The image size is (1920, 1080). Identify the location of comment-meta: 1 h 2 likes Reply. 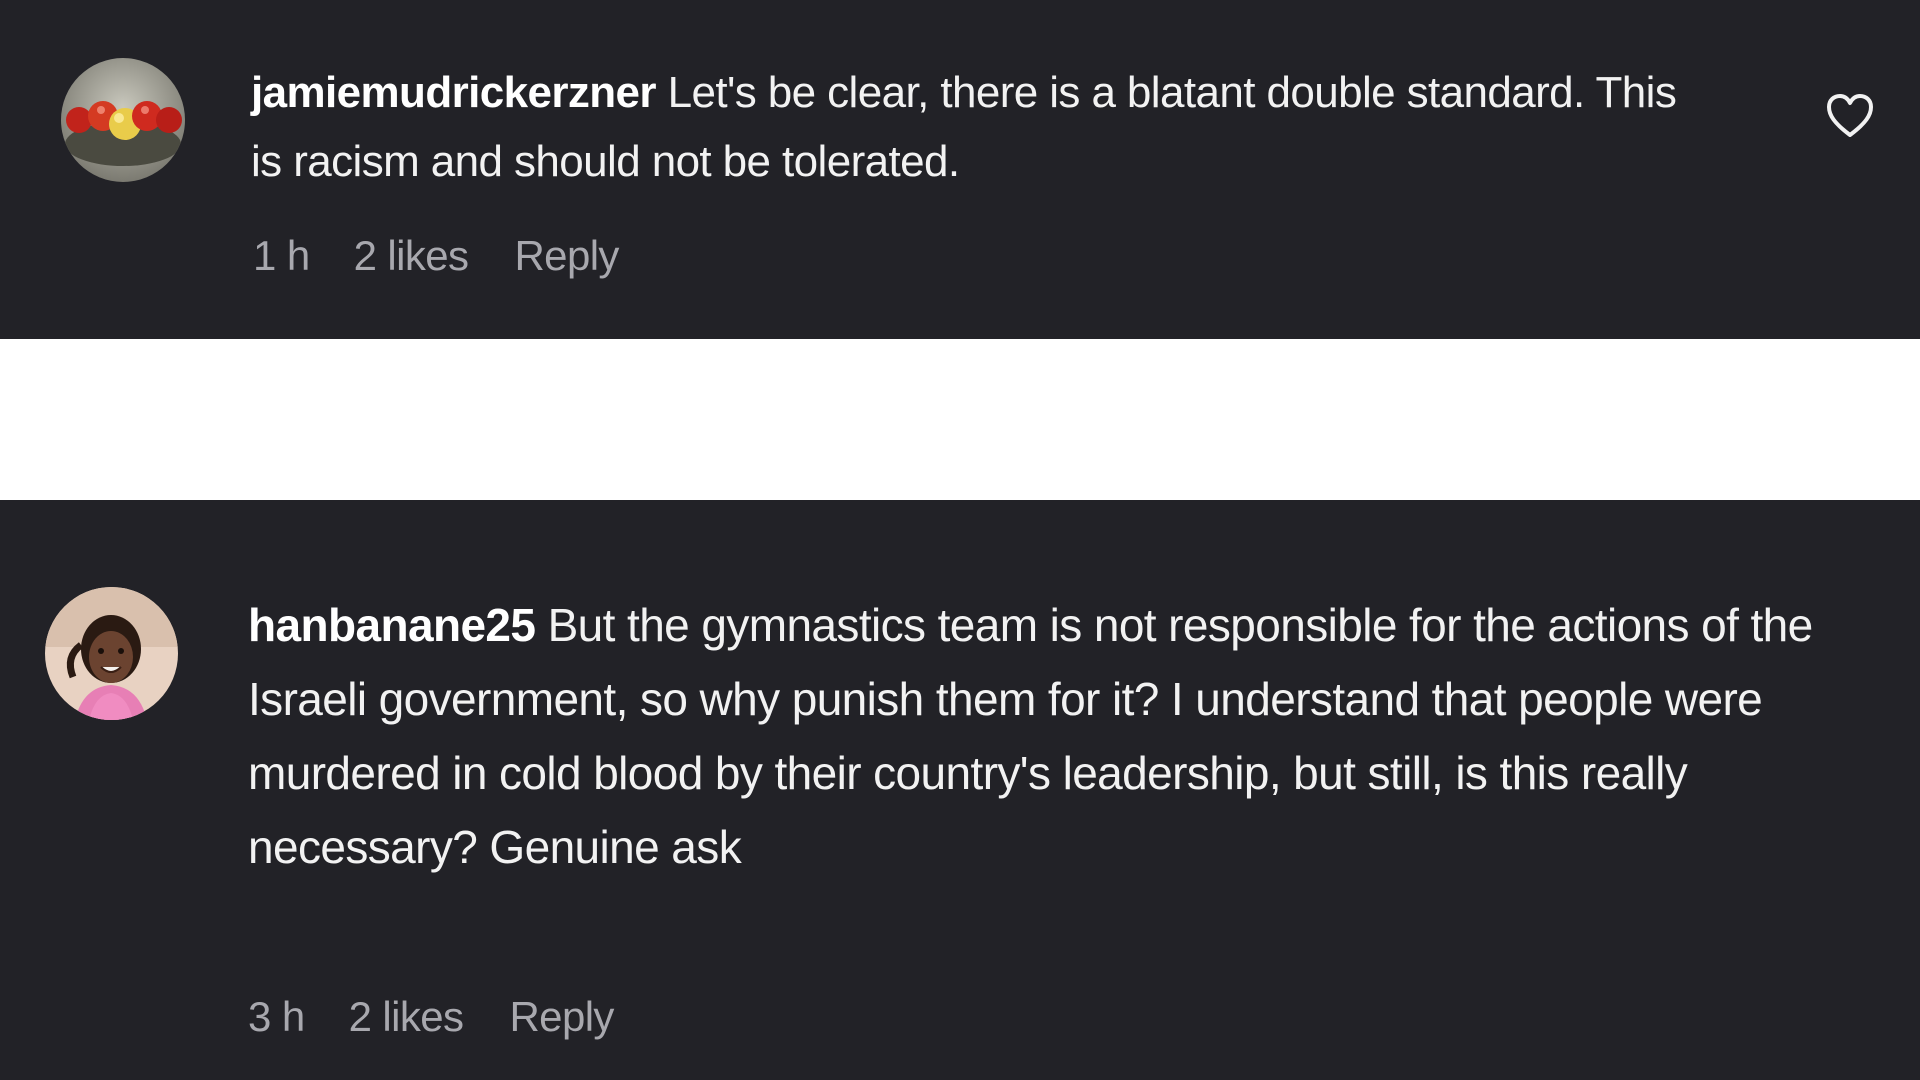
(436, 256).